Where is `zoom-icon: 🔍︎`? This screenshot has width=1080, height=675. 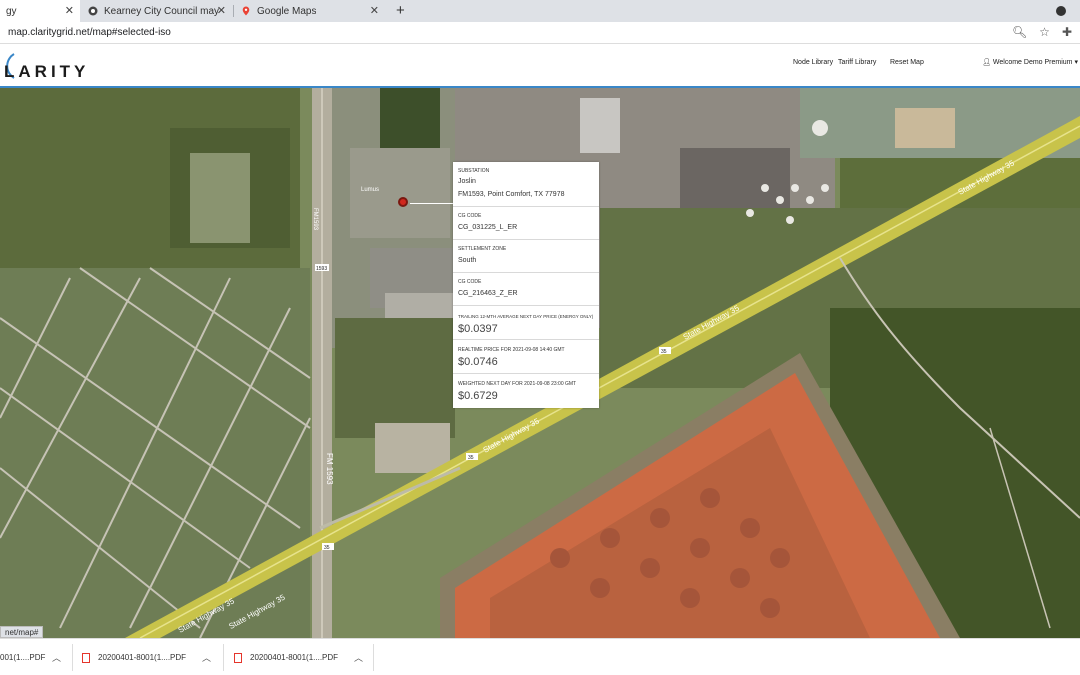
zoom-icon: 🔍︎ is located at coordinates (1019, 32).